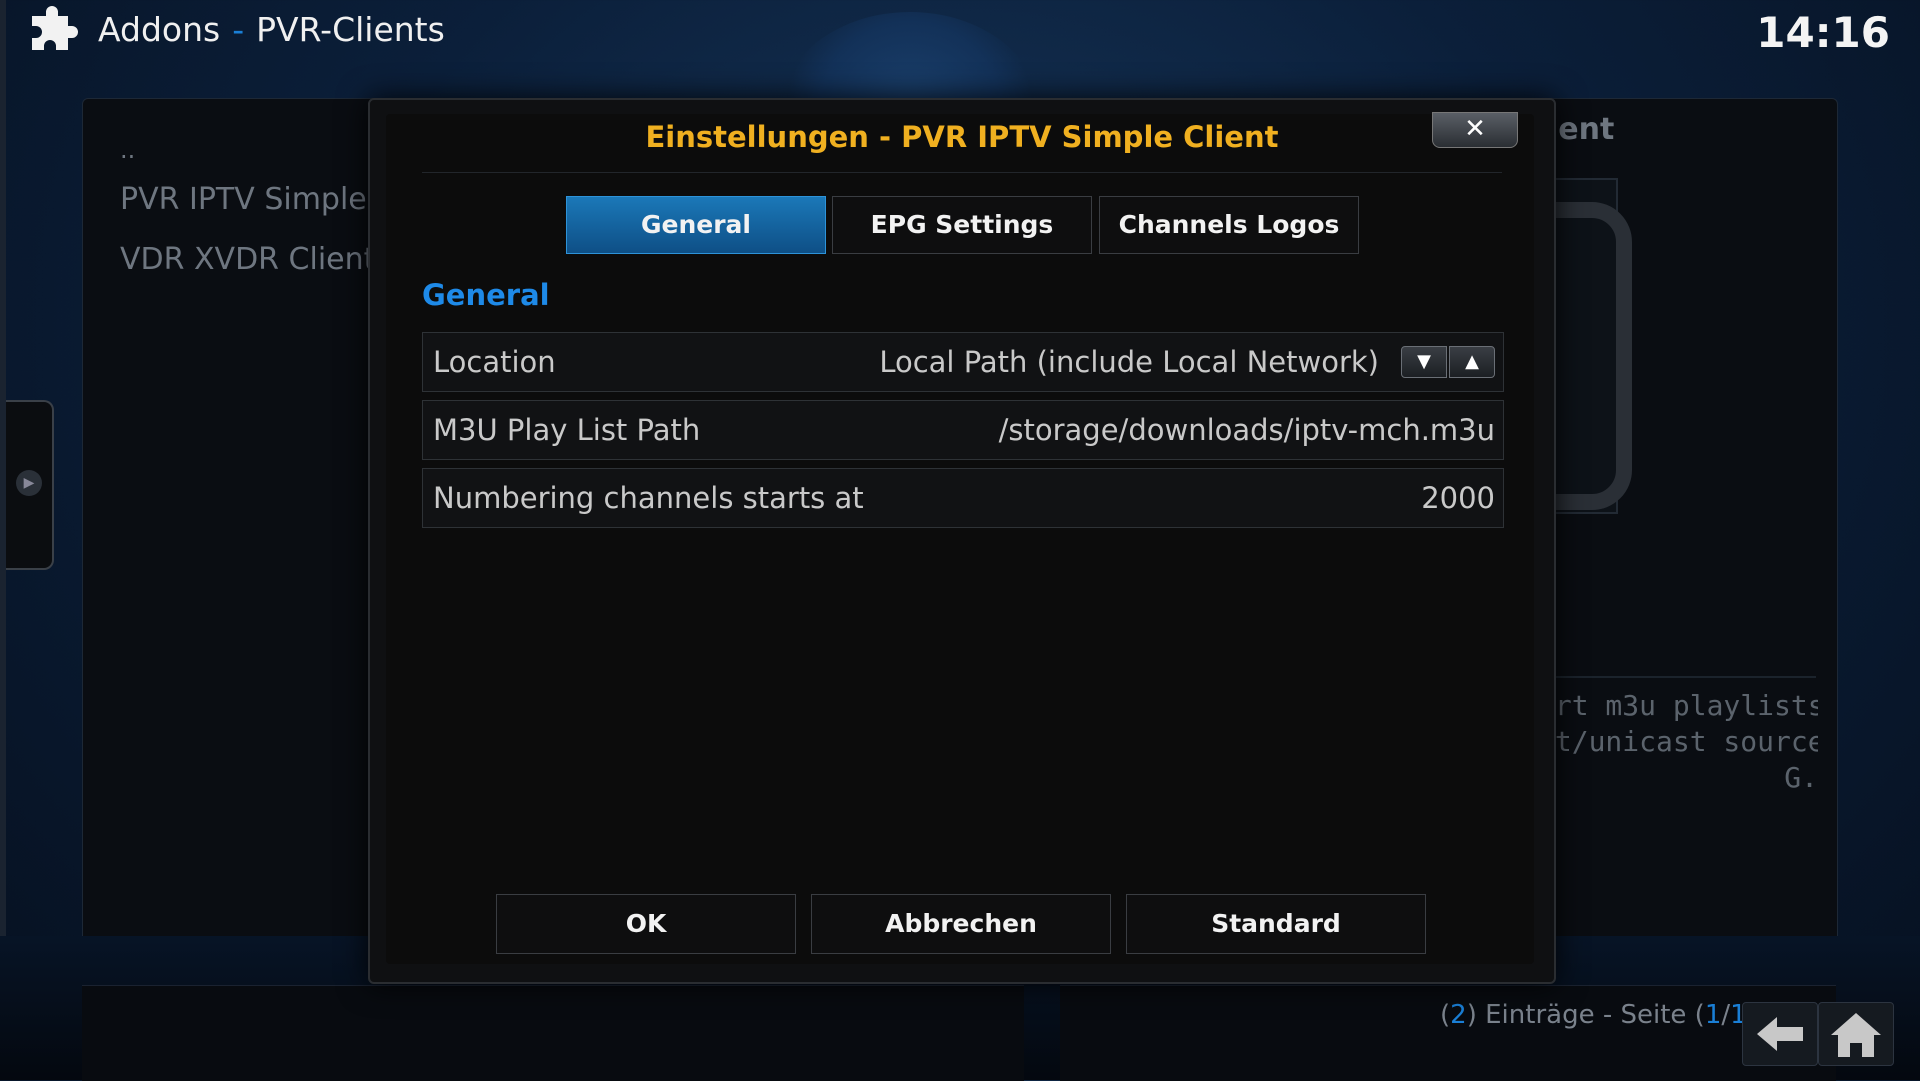 Image resolution: width=1920 pixels, height=1081 pixels. Describe the element at coordinates (260, 200) in the screenshot. I see `list-item: PVR IPTV Simple Client` at that location.